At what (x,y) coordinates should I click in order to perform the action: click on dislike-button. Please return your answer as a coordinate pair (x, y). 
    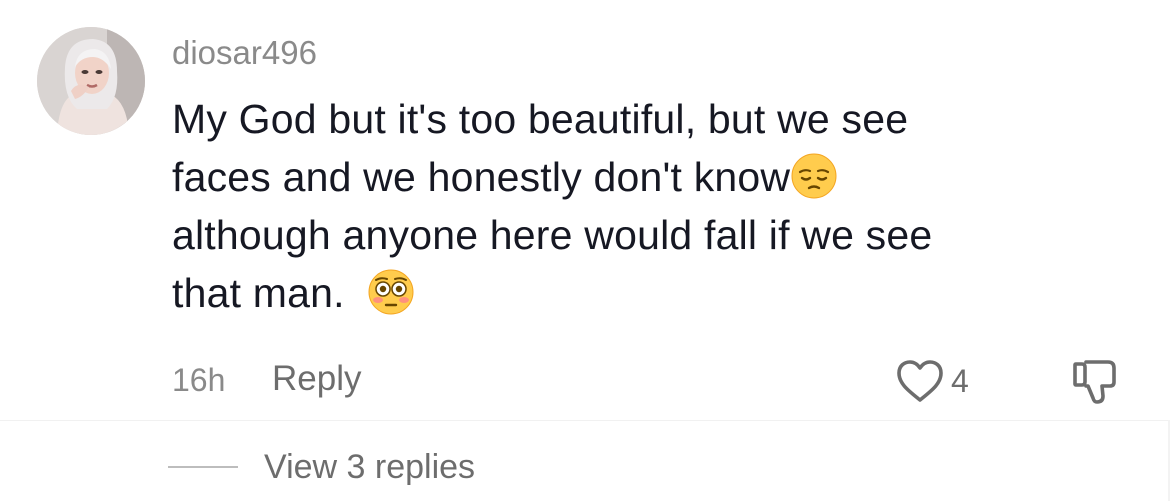
    Looking at the image, I should click on (1096, 381).